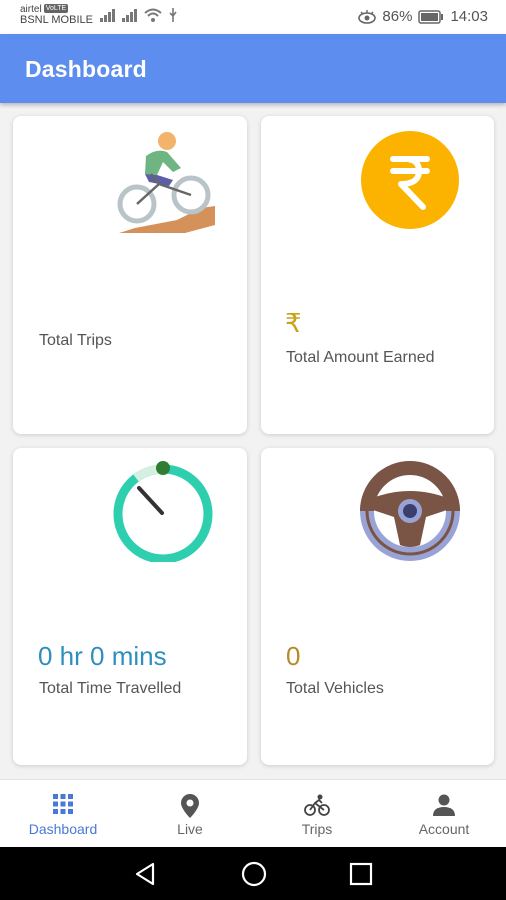 The height and width of the screenshot is (900, 506). I want to click on timer-icon, so click(163, 511).